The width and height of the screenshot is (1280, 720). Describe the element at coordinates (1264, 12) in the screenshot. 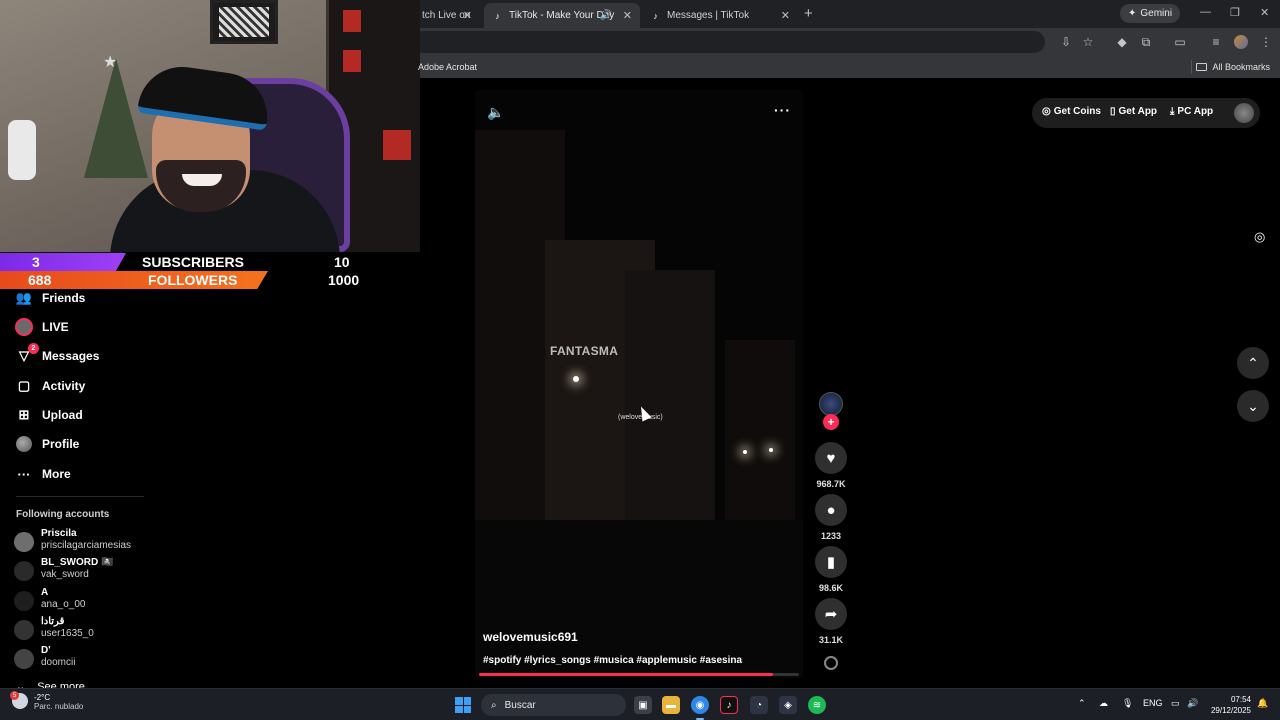

I see `close-window-button: ✕` at that location.